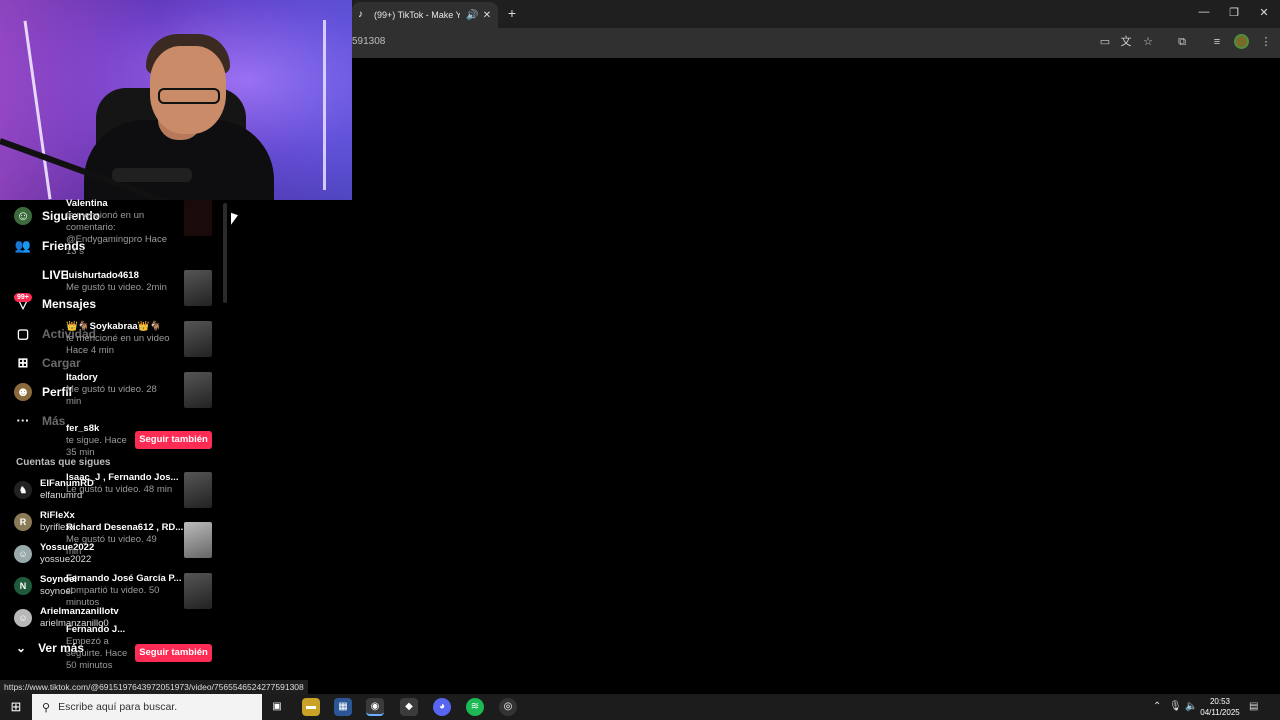  I want to click on activity-icon: ▢, so click(23, 333).